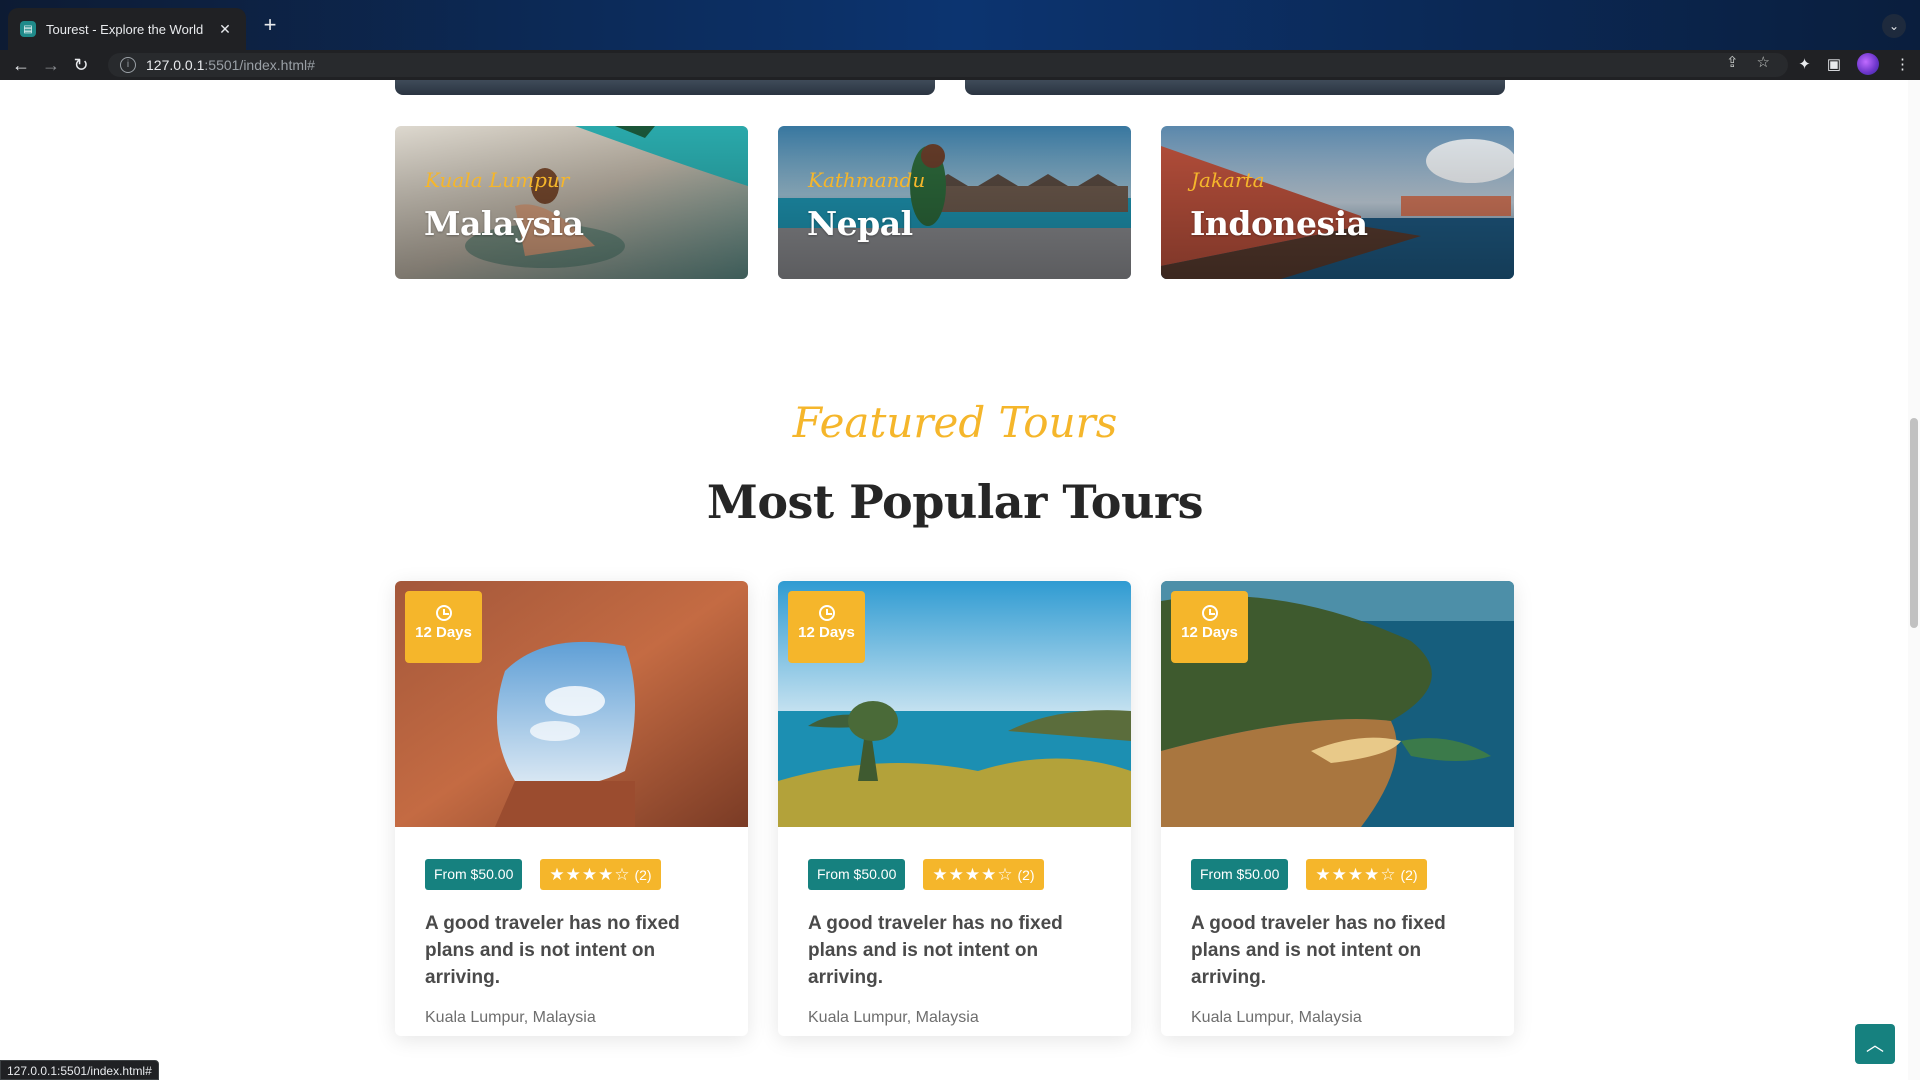 Image resolution: width=1920 pixels, height=1081 pixels. What do you see at coordinates (1763, 62) in the screenshot?
I see `bookmark-star-icon: ☆` at bounding box center [1763, 62].